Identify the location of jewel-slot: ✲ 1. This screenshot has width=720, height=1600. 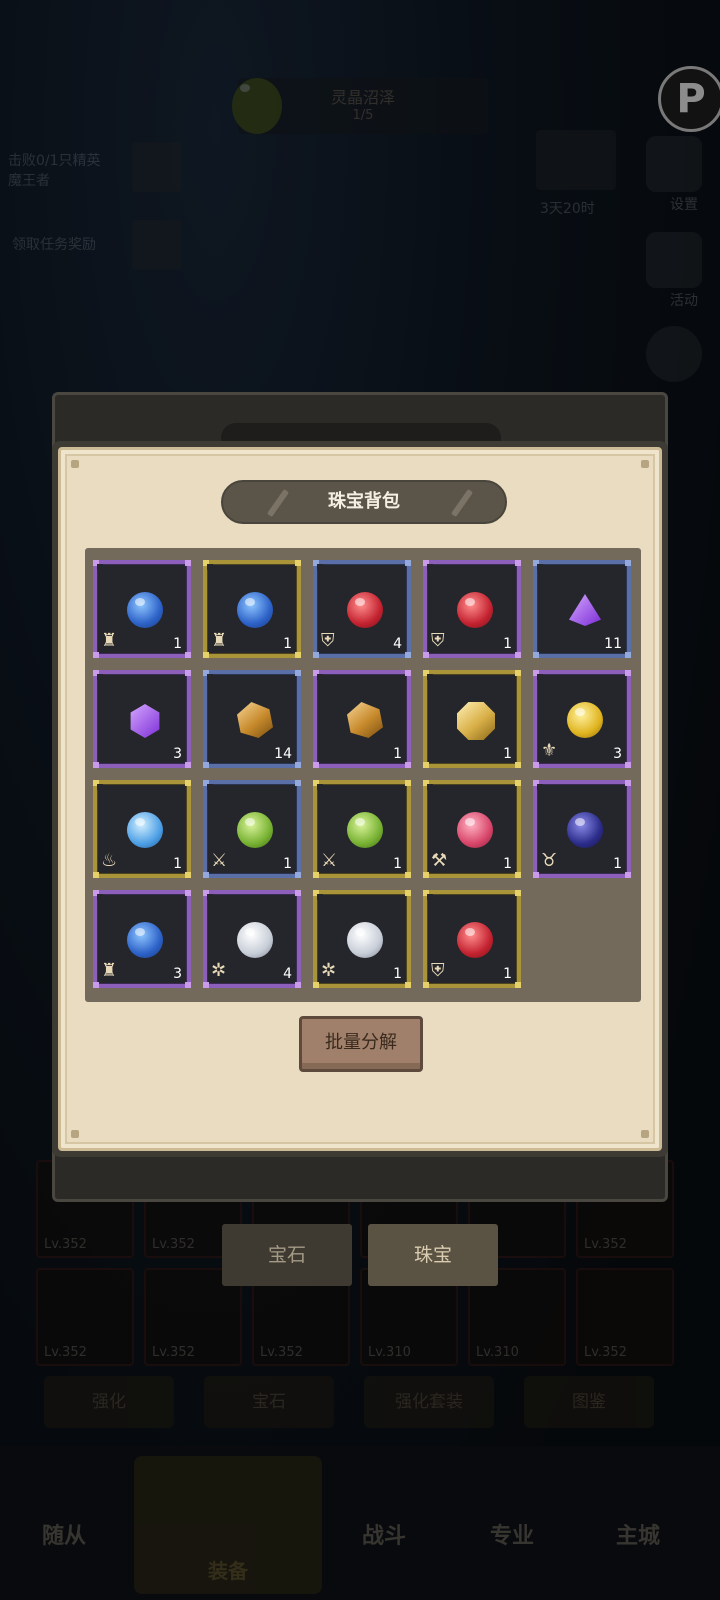
(362, 939).